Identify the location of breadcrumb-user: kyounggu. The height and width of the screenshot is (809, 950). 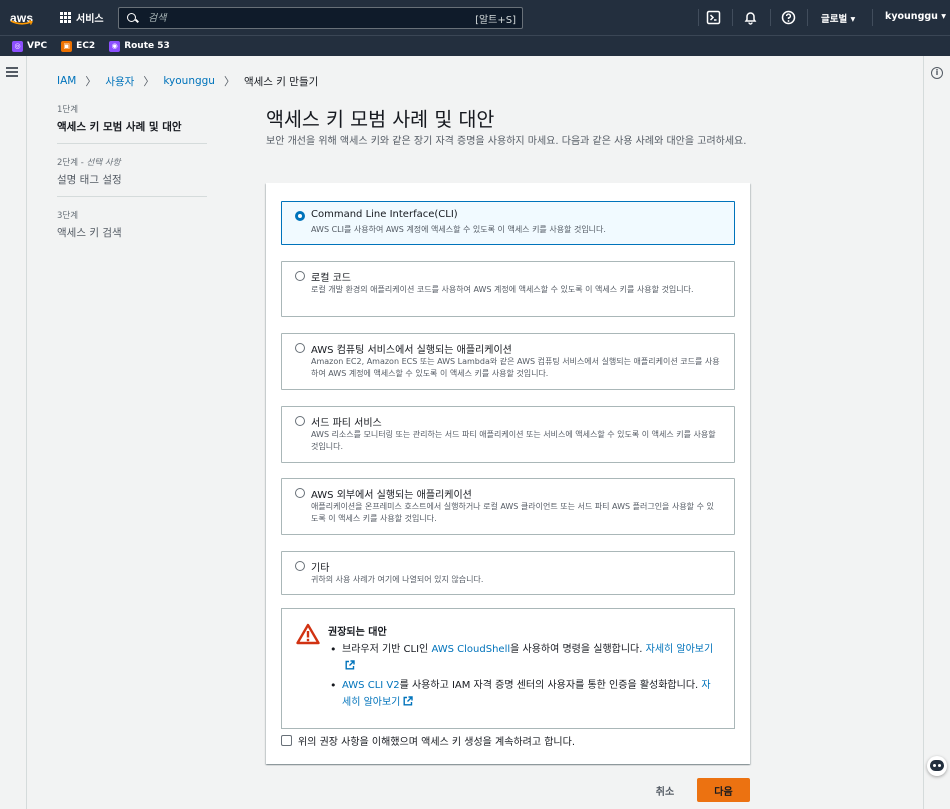
(189, 81).